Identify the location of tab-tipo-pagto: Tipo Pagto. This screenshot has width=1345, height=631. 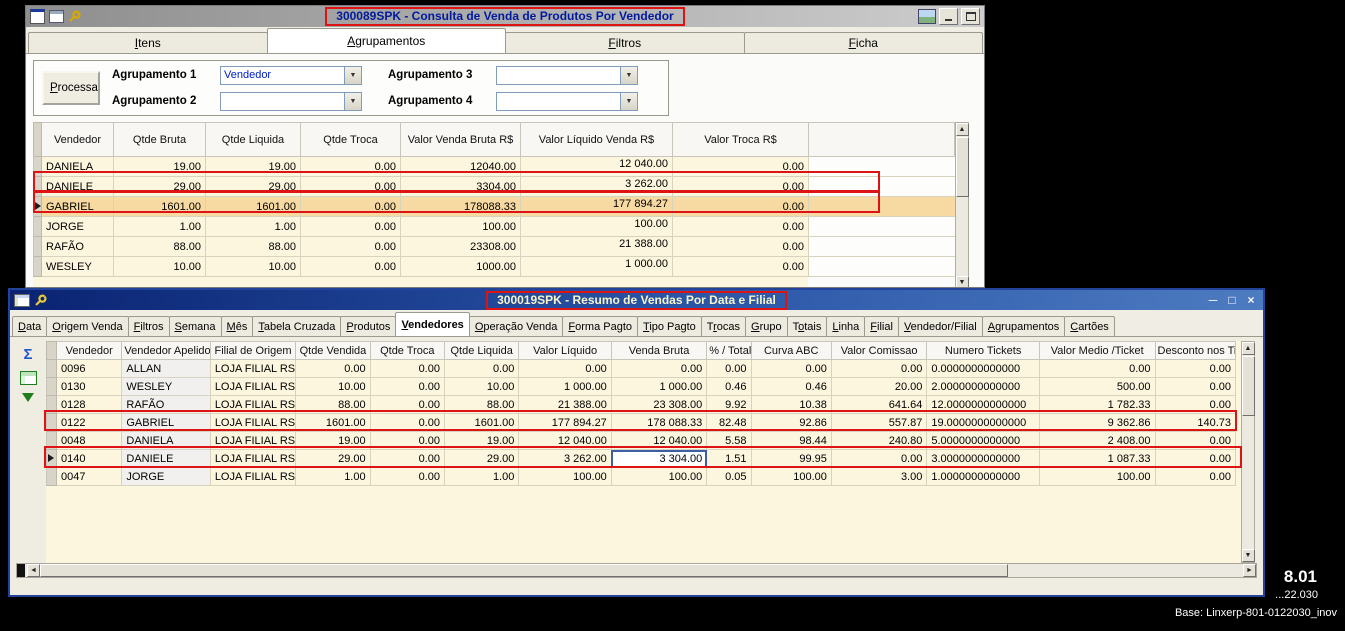
(669, 326).